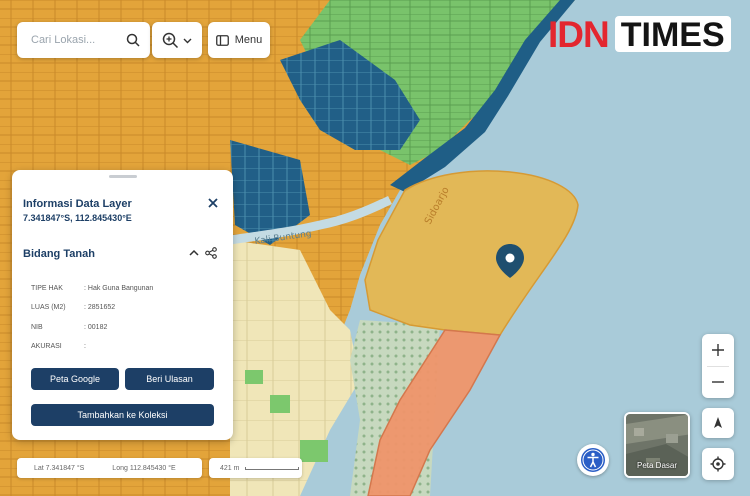 This screenshot has height=496, width=750. What do you see at coordinates (77, 218) in the screenshot?
I see `panel-coordinates: 7.341847°S, 112.845430°E` at bounding box center [77, 218].